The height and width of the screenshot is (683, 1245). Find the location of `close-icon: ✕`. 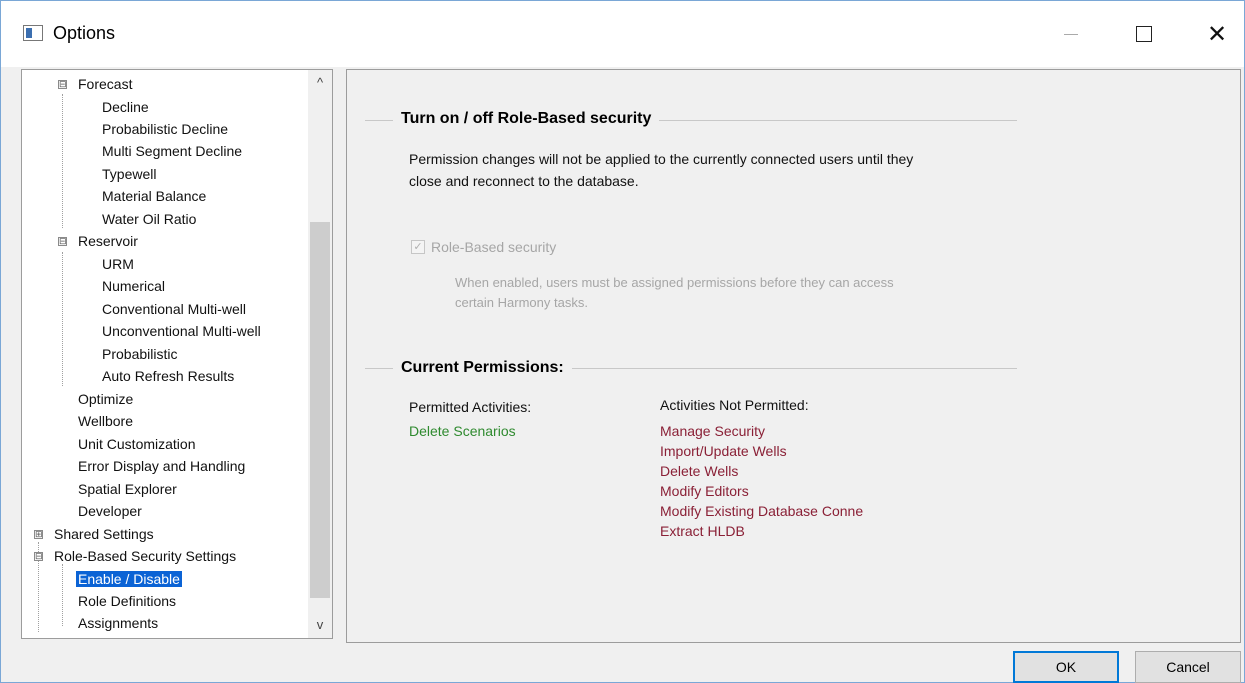

close-icon: ✕ is located at coordinates (1217, 34).